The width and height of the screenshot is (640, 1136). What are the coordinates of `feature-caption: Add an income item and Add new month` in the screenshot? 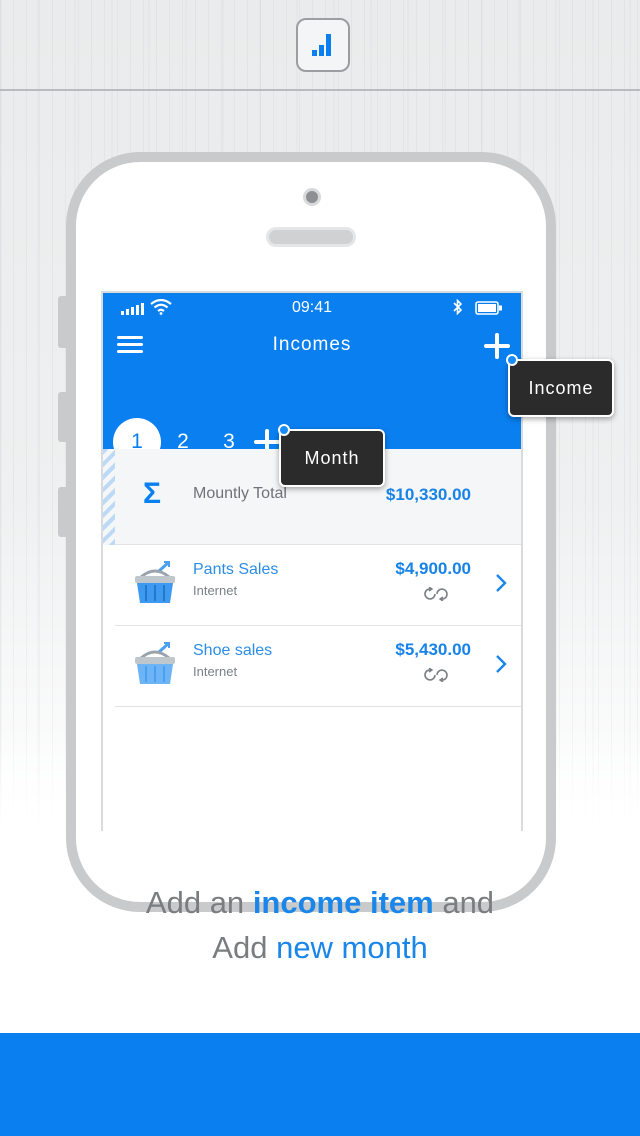 It's located at (320, 925).